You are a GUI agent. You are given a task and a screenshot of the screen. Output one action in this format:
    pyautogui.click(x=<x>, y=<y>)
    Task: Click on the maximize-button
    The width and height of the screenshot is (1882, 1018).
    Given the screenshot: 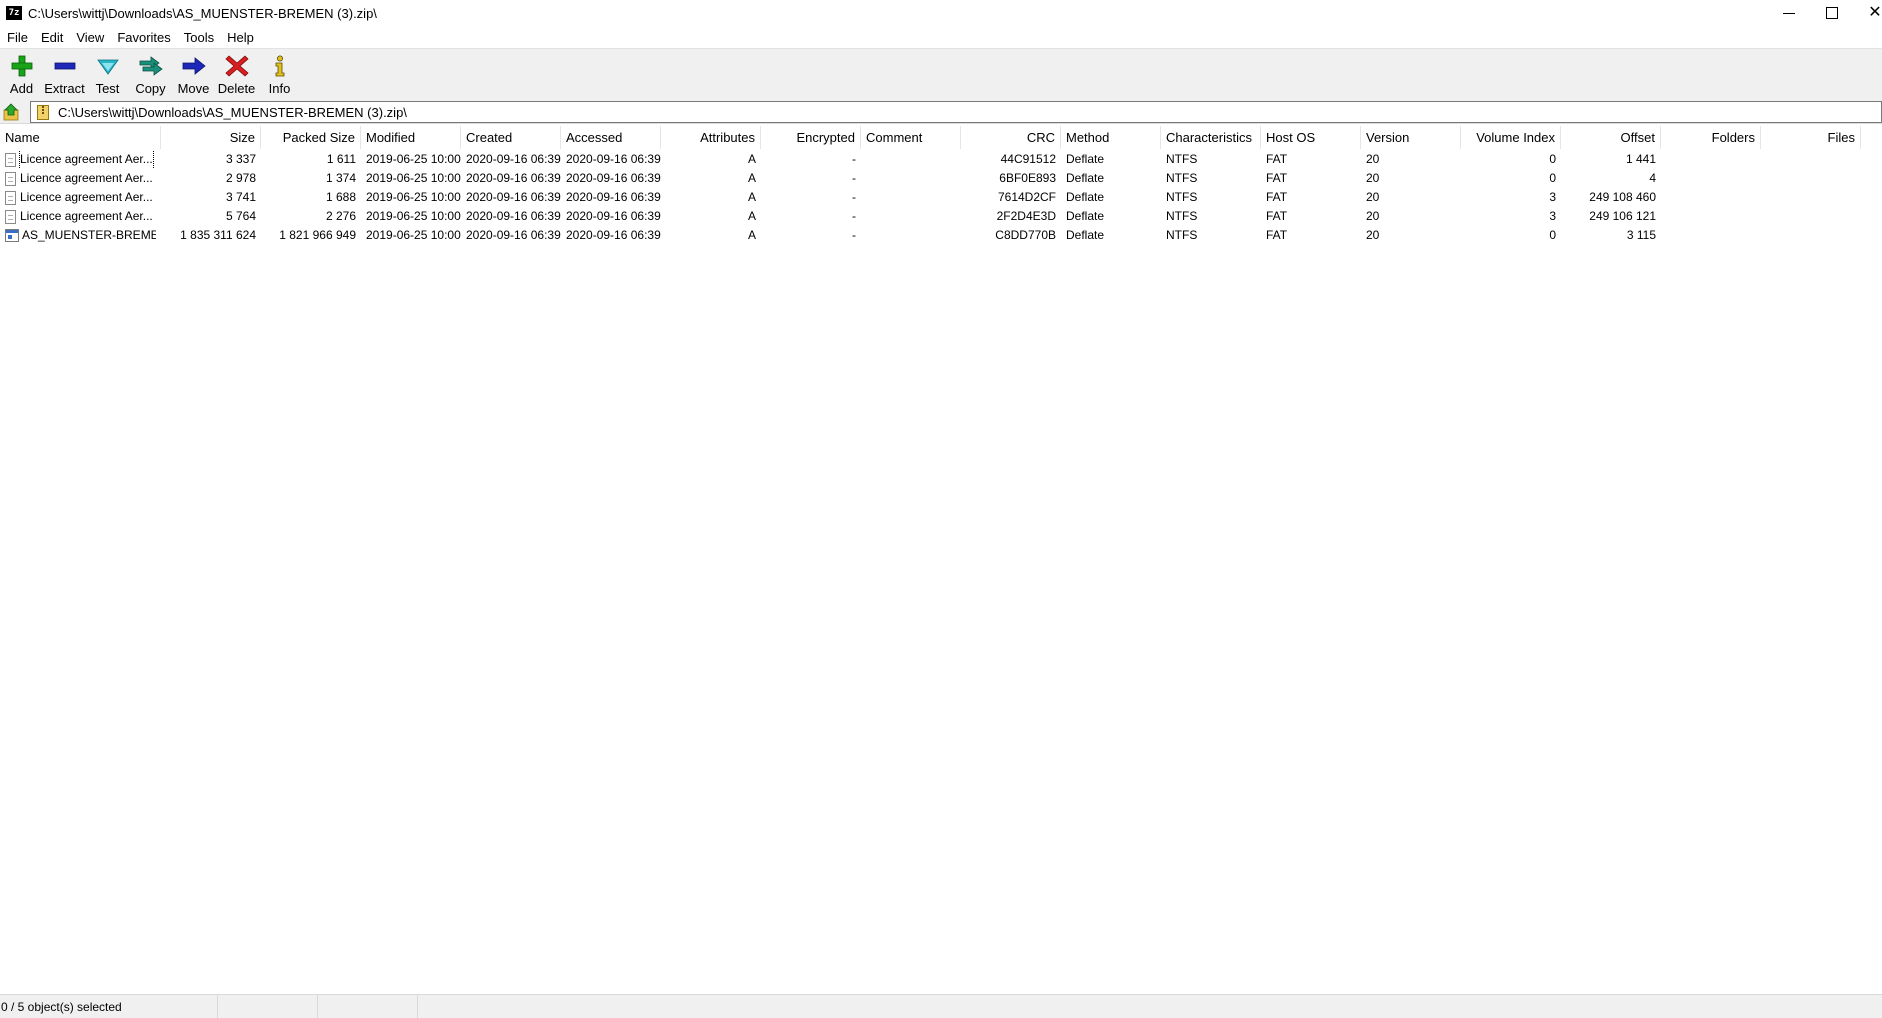 What is the action you would take?
    pyautogui.click(x=1832, y=13)
    